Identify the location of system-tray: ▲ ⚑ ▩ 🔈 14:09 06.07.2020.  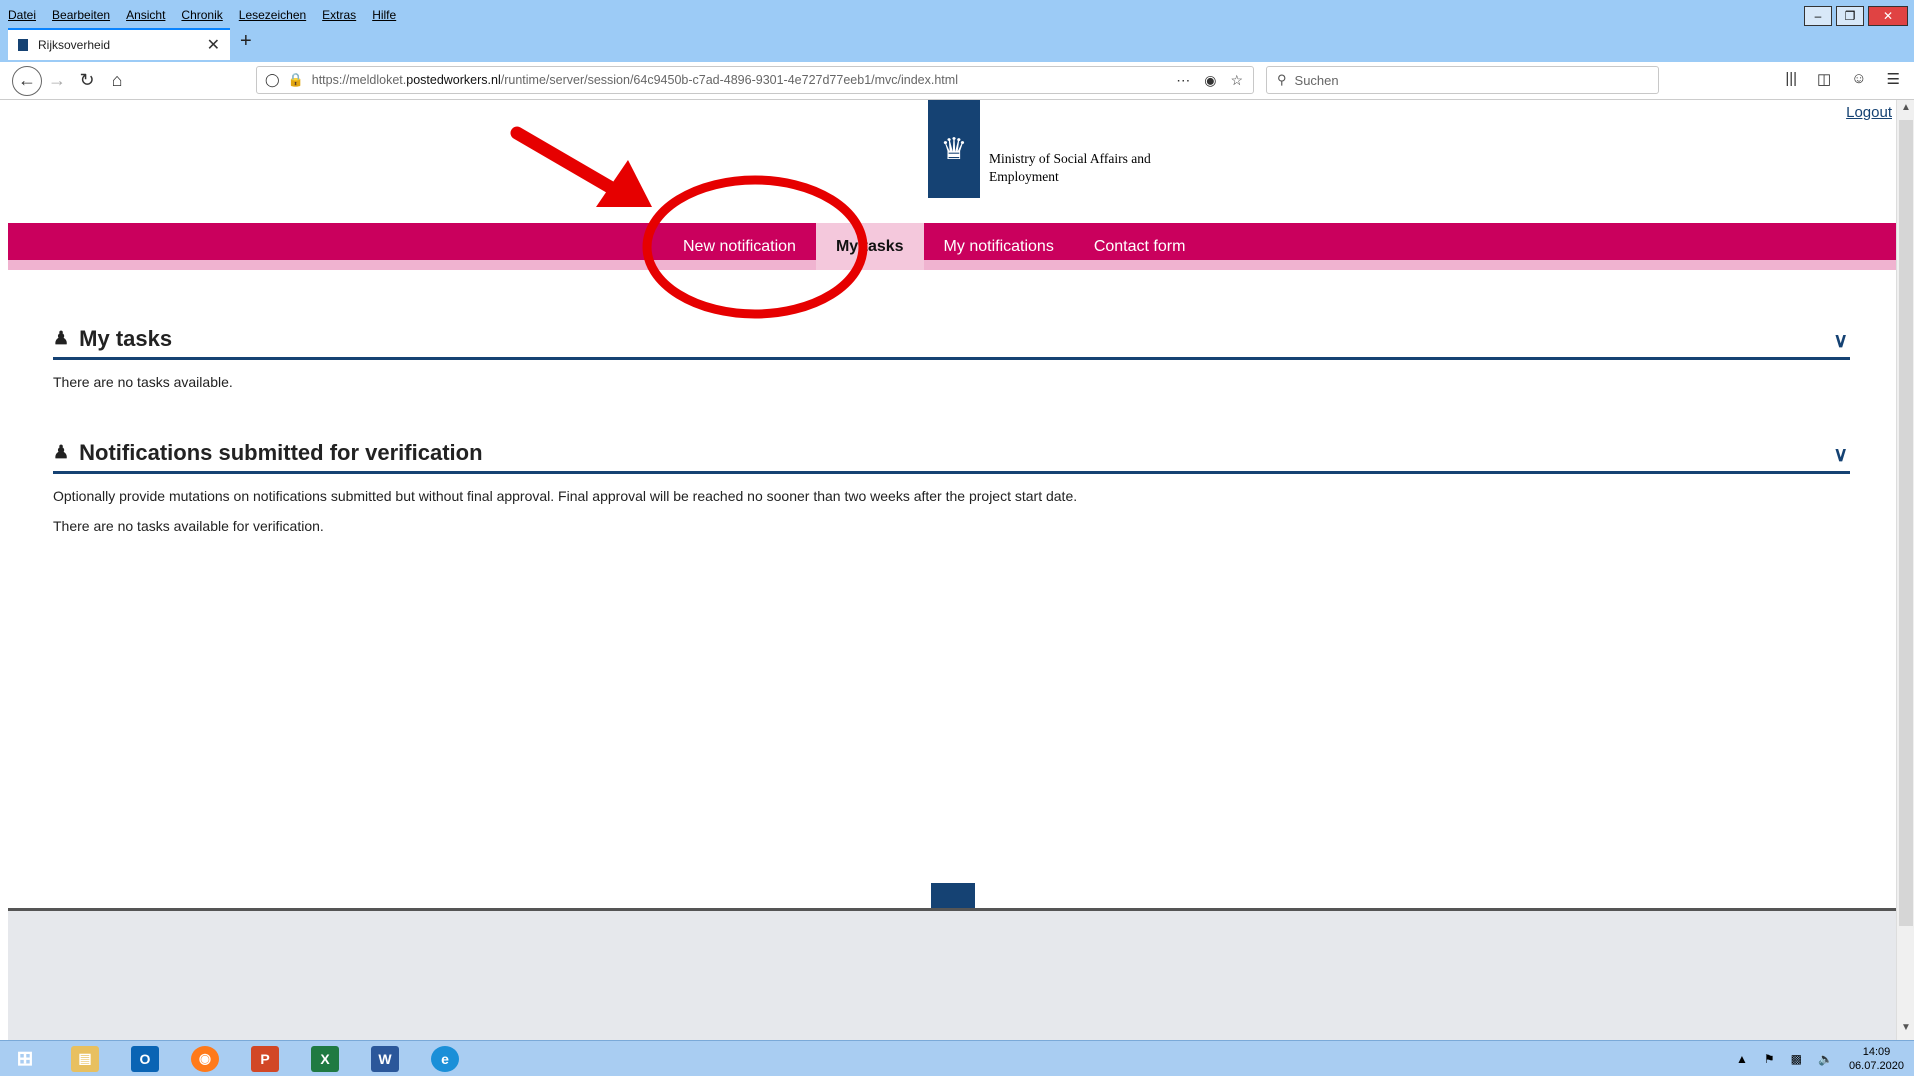
(1820, 1059).